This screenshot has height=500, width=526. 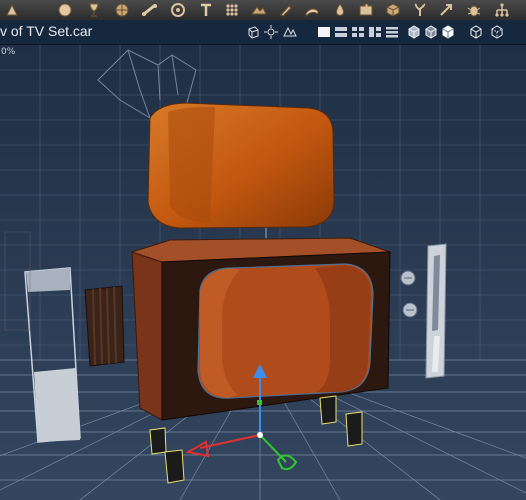 I want to click on figure-tool-icon, so click(x=12, y=10).